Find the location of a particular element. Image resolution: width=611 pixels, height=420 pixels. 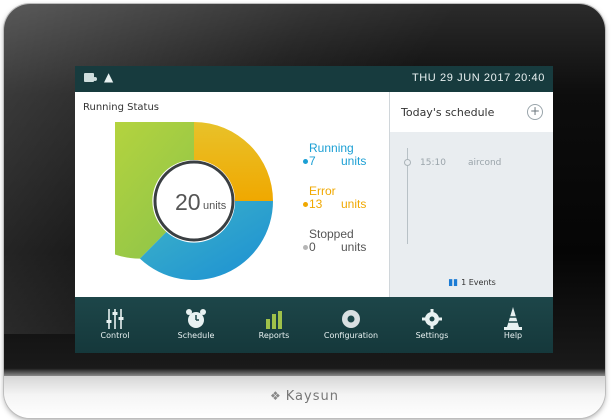

legend-stopped: Stopped 0 units is located at coordinates (335, 241).